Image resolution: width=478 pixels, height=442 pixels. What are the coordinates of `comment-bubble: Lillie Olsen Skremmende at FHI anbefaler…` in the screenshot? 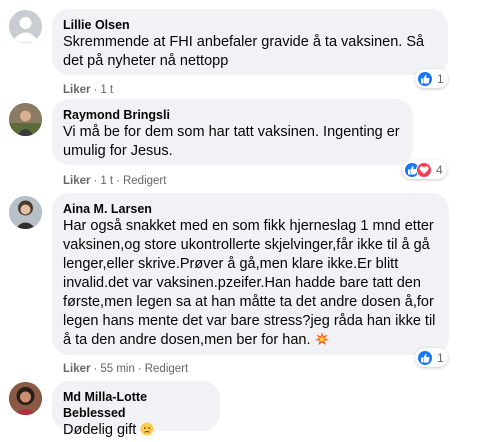 It's located at (250, 42).